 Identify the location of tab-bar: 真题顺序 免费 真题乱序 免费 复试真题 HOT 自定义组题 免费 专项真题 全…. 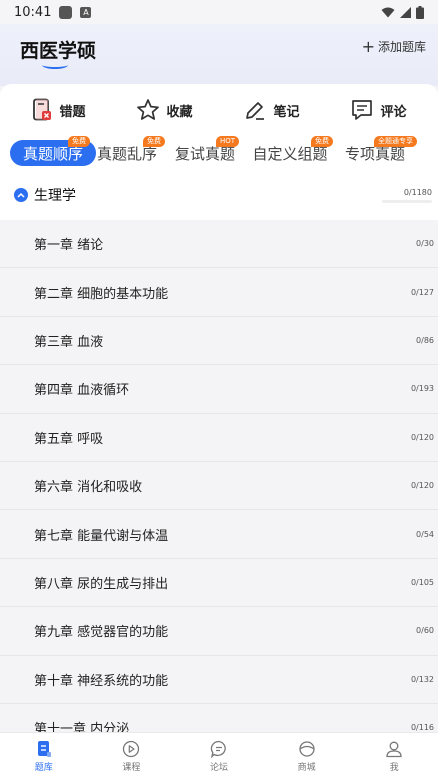
(218, 151).